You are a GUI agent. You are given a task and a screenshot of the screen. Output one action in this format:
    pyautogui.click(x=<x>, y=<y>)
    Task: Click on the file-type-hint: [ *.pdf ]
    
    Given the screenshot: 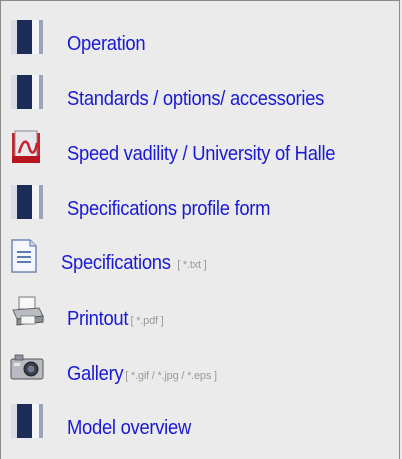 What is the action you would take?
    pyautogui.click(x=147, y=321)
    